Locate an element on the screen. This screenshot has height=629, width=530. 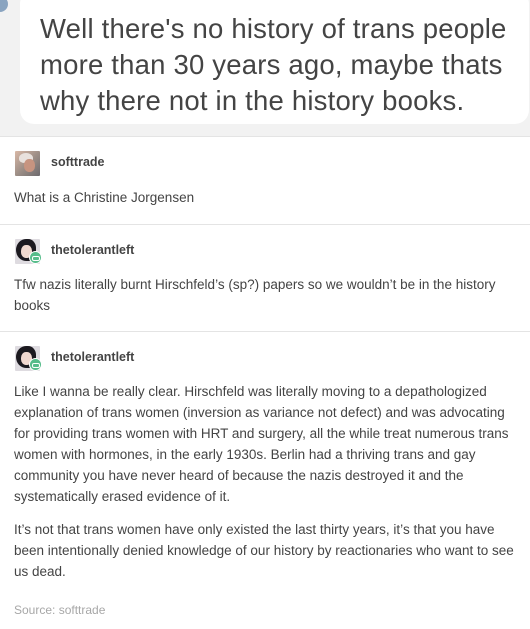
post-header: softtrade is located at coordinates (265, 164).